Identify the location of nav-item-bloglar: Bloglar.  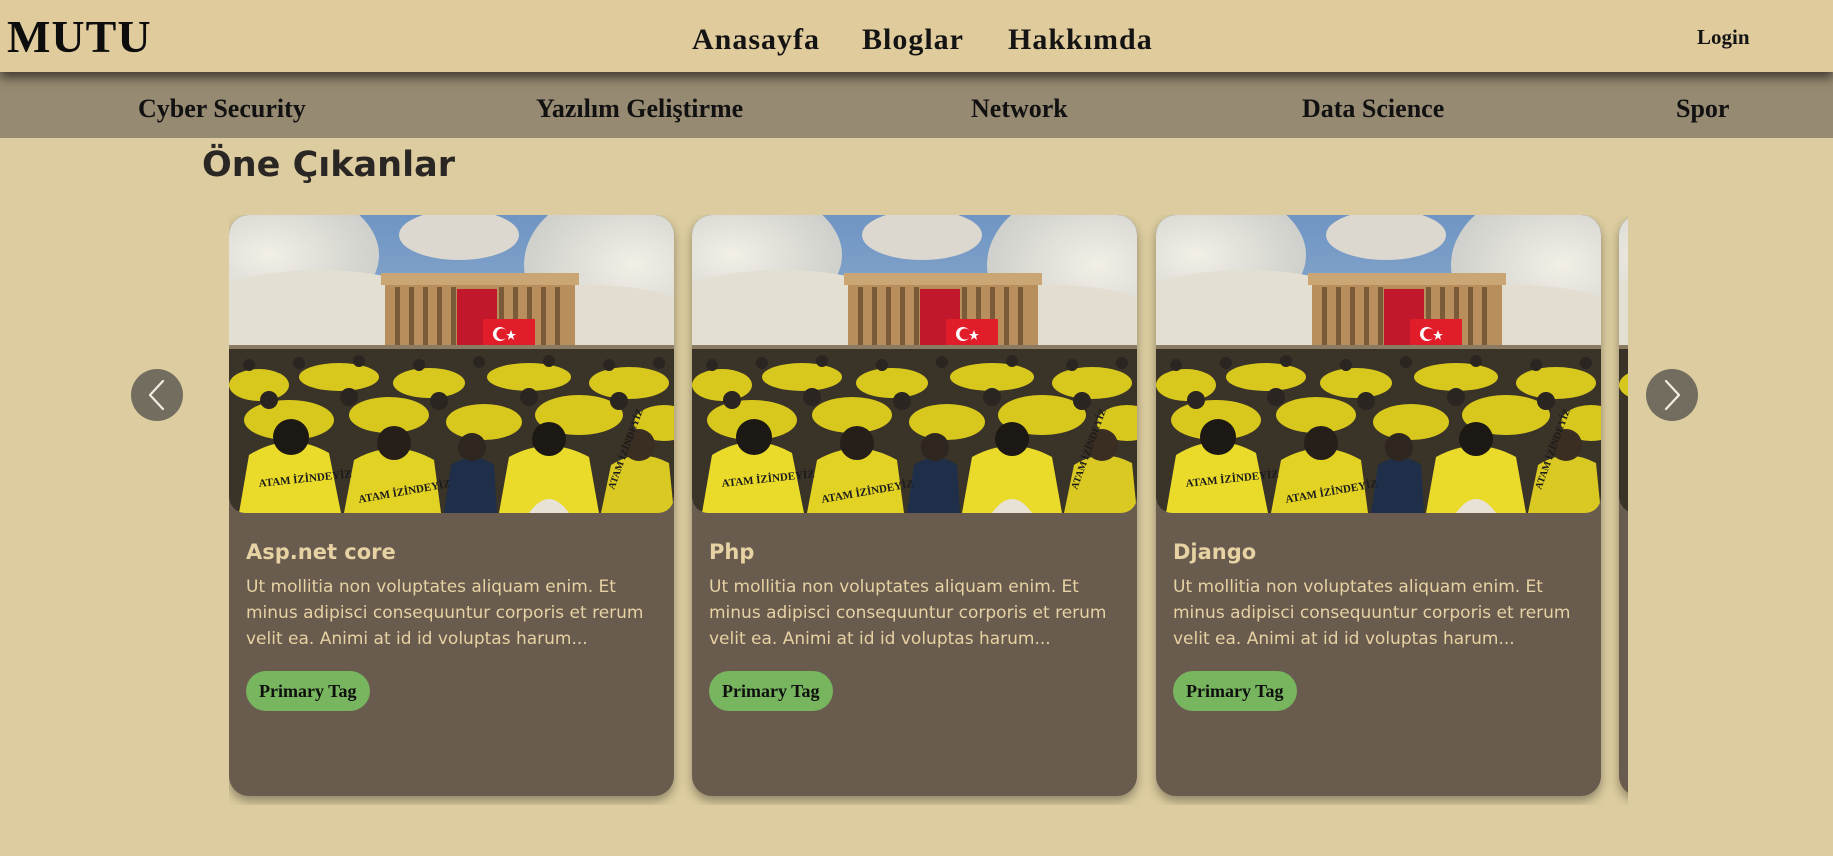
(913, 39).